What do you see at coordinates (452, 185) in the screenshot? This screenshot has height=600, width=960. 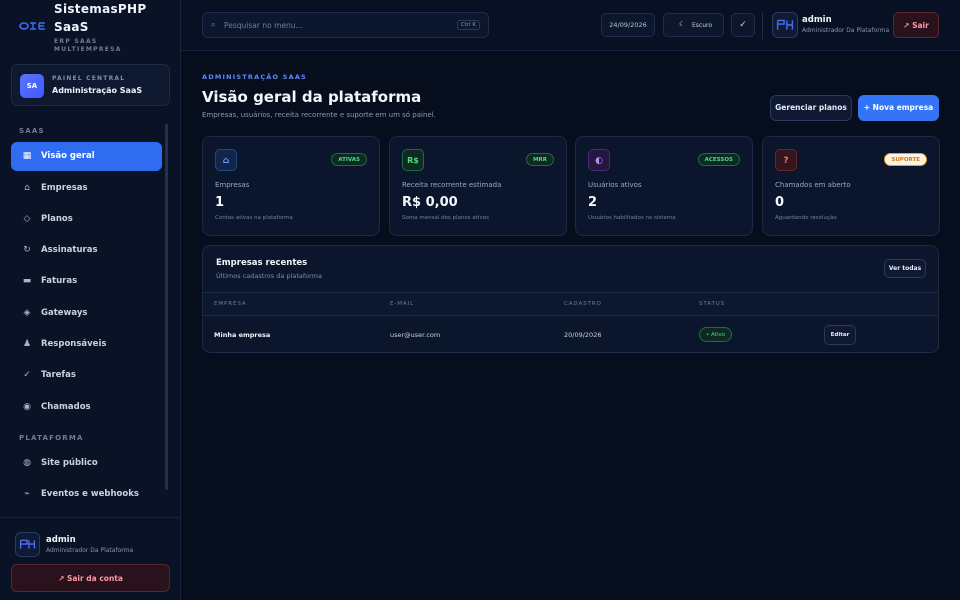 I see `stat-label: Receita recorrente estimada` at bounding box center [452, 185].